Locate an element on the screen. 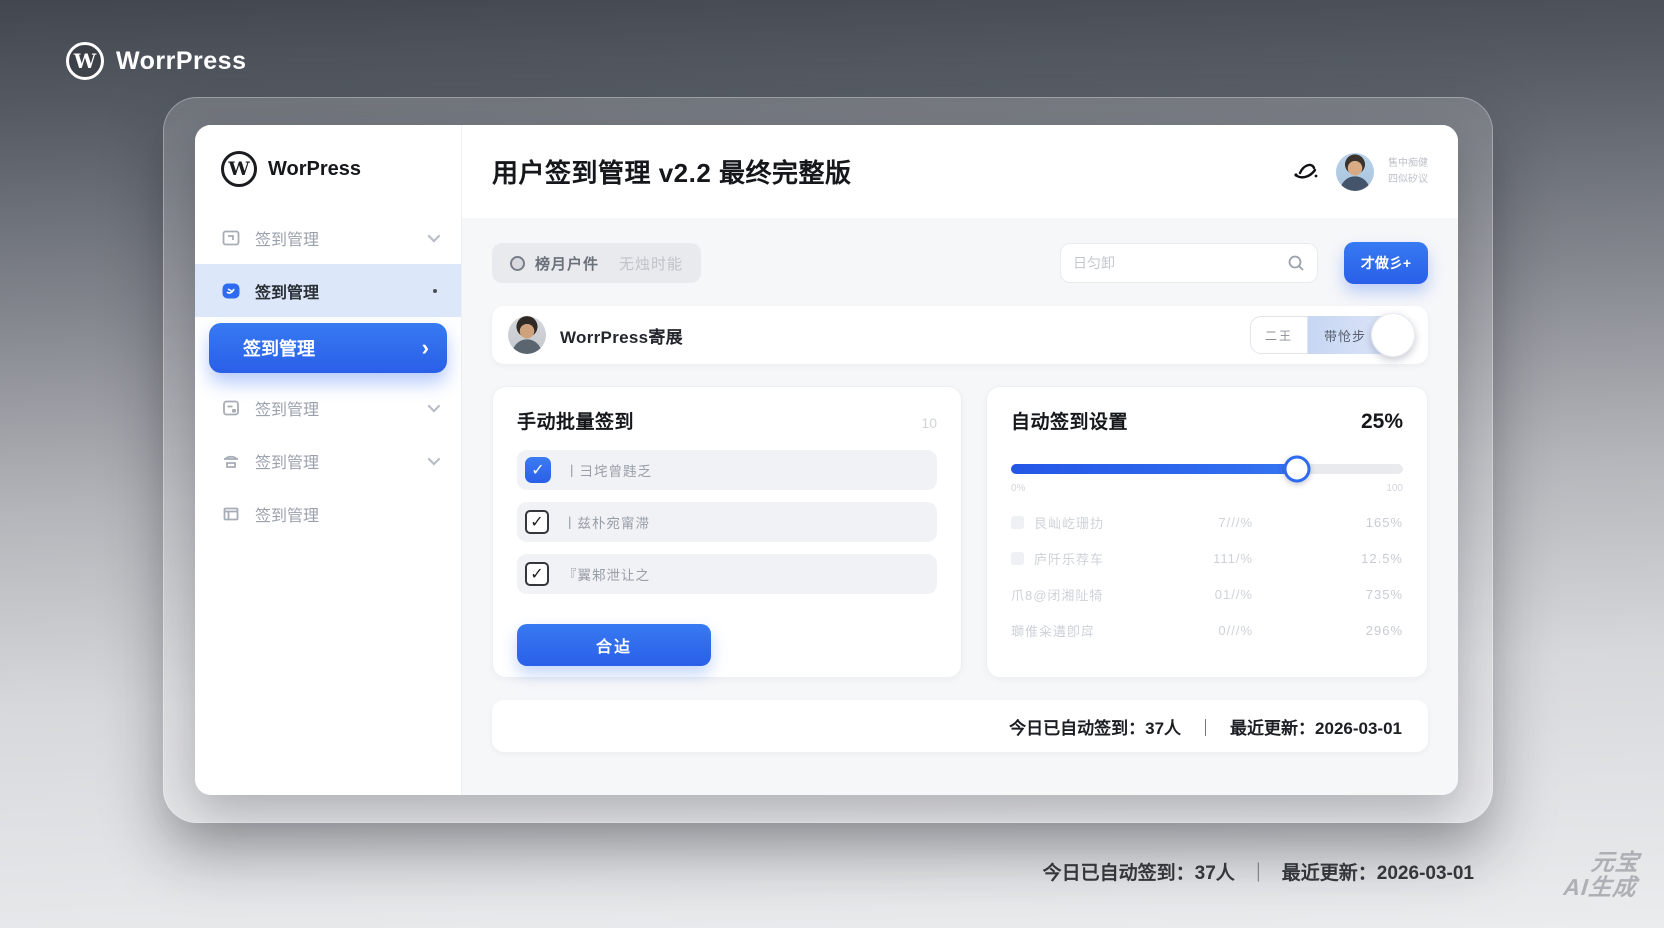 This screenshot has width=1664, height=928. sidebar-item-checkin-2-active: 签到管理 is located at coordinates (328, 290).